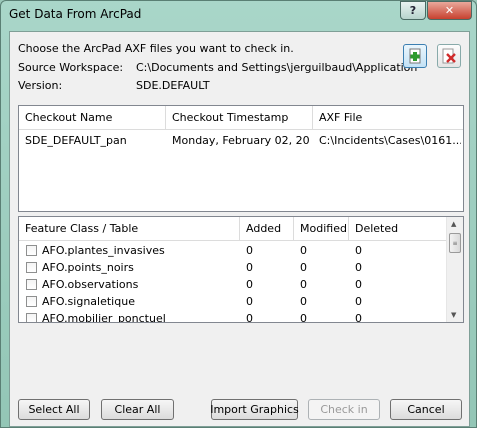 This screenshot has height=428, width=477. Describe the element at coordinates (88, 301) in the screenshot. I see `feature-class-cell: AFO.signaletique` at that location.